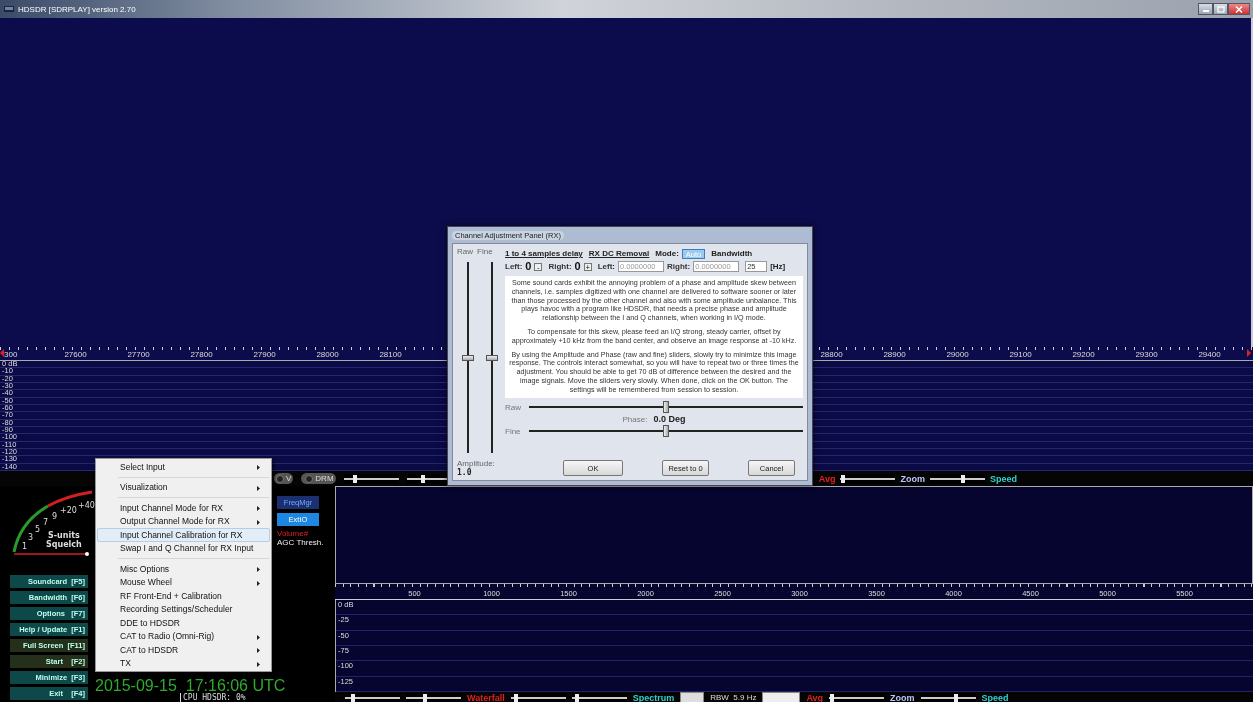  I want to click on mode-toggle: DRM, so click(318, 478).